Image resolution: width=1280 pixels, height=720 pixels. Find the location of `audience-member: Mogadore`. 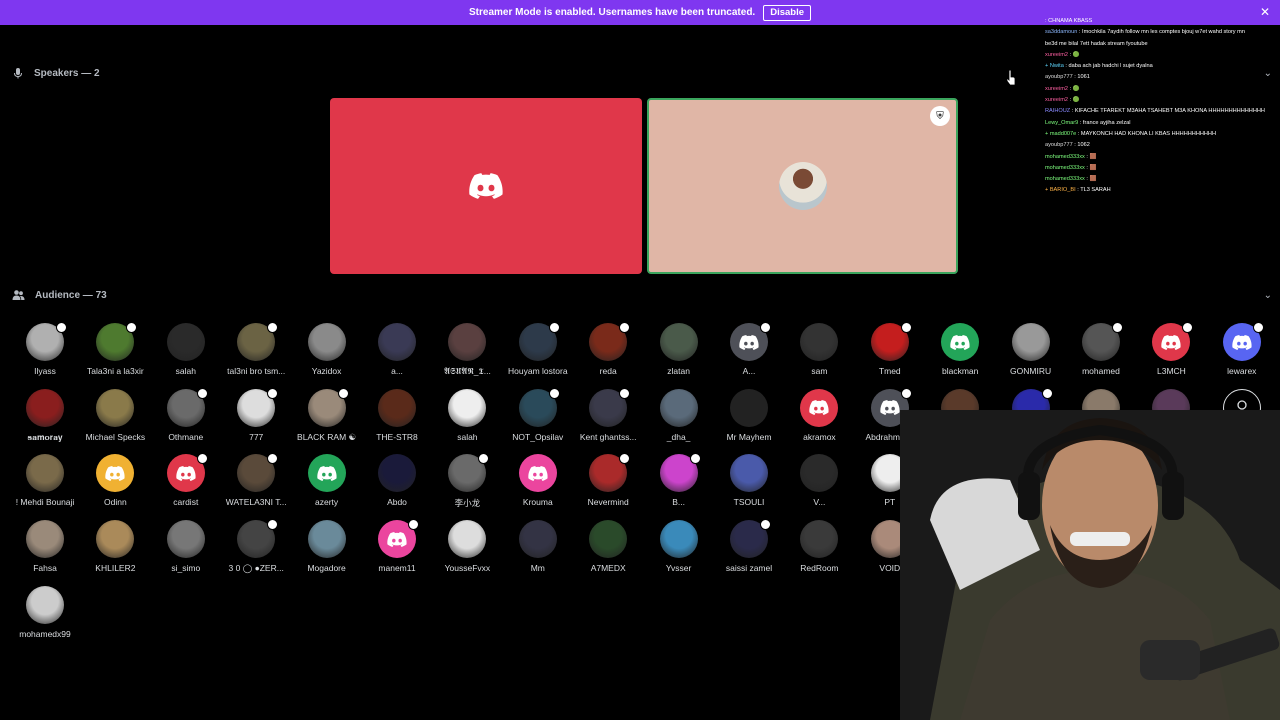

audience-member: Mogadore is located at coordinates (327, 546).